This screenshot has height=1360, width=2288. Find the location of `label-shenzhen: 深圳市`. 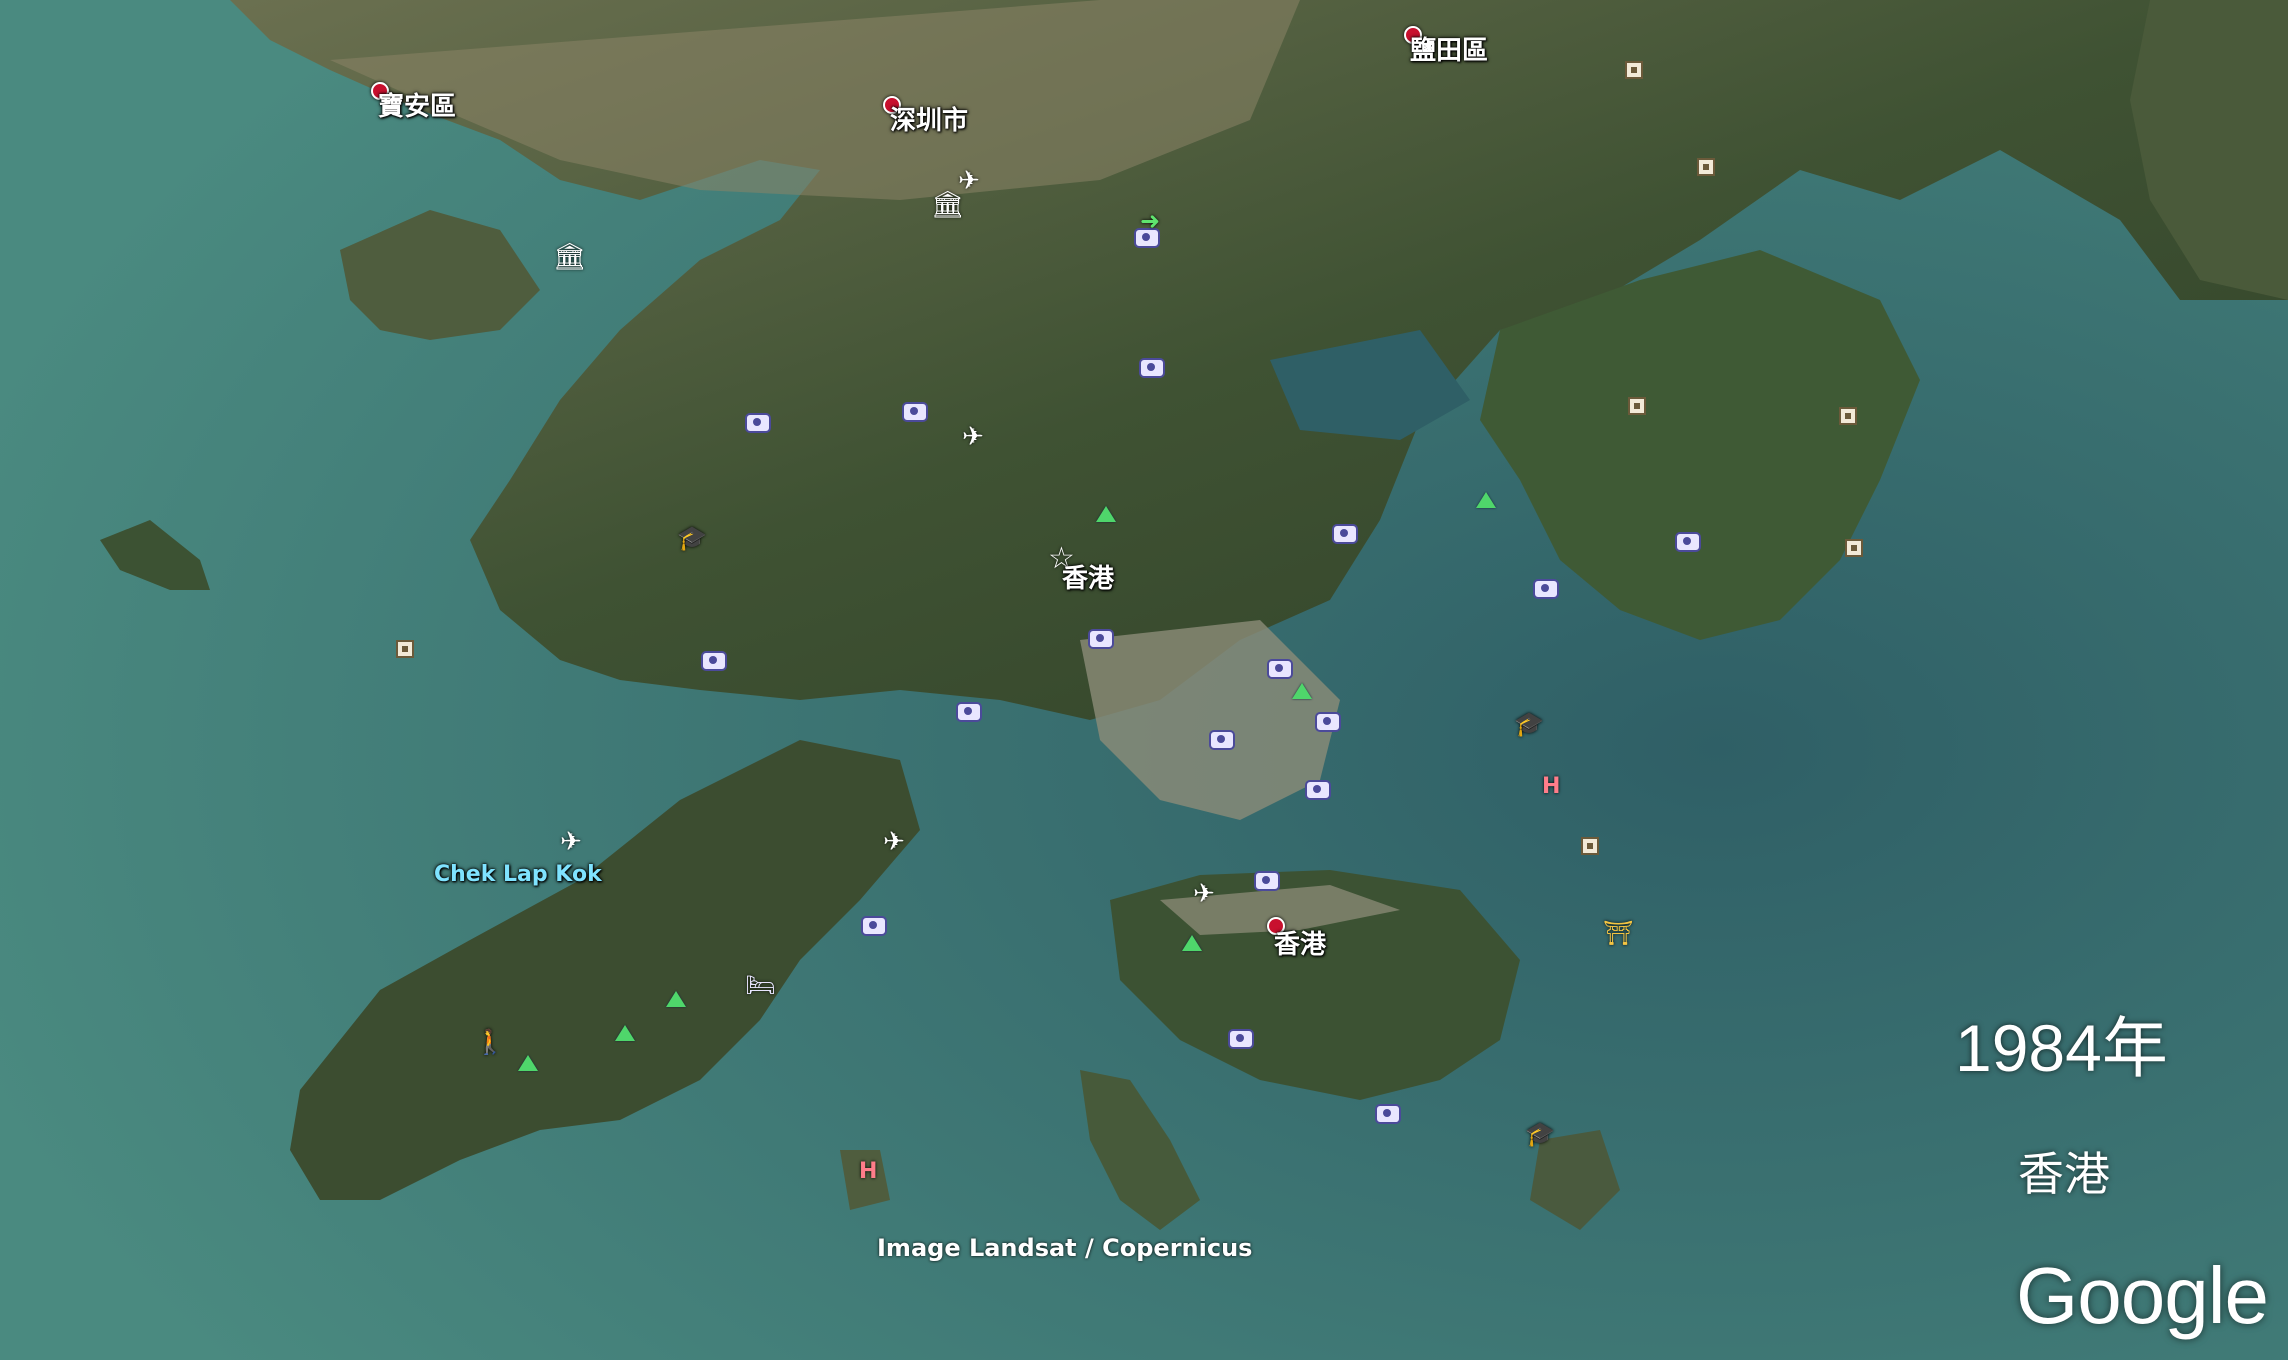

label-shenzhen: 深圳市 is located at coordinates (929, 118).